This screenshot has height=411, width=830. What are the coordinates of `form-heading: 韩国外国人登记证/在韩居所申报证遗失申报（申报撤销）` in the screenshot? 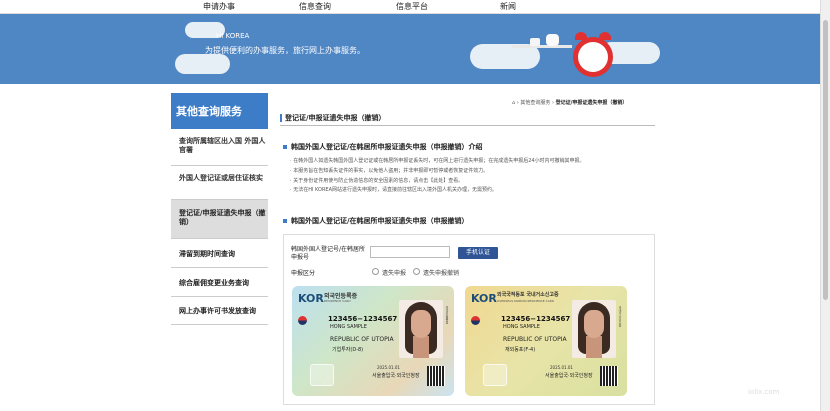 It's located at (376, 221).